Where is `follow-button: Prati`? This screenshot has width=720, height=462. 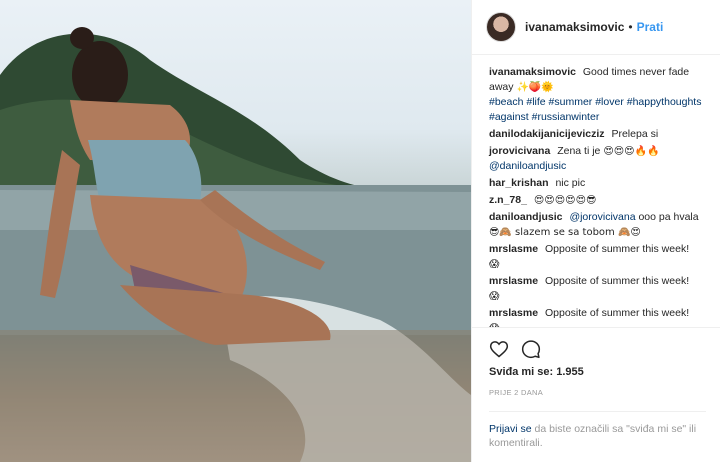
follow-button: Prati is located at coordinates (650, 27).